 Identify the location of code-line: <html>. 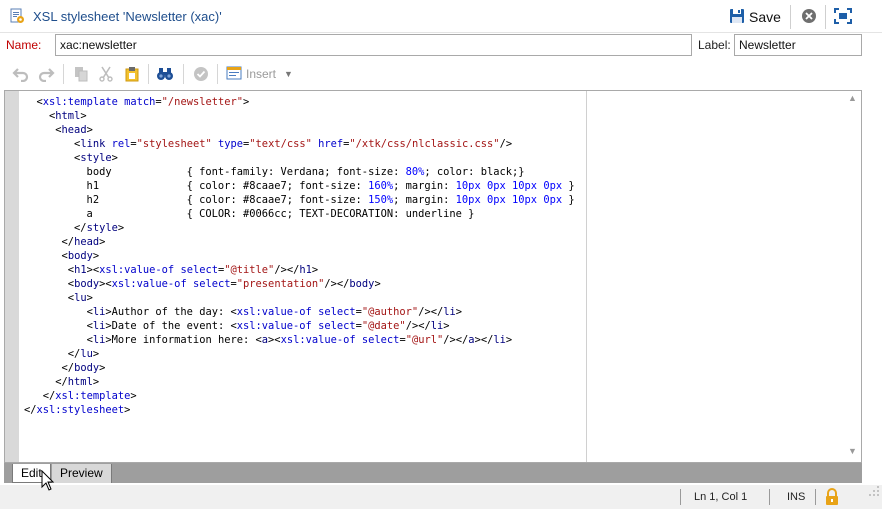
(68, 116).